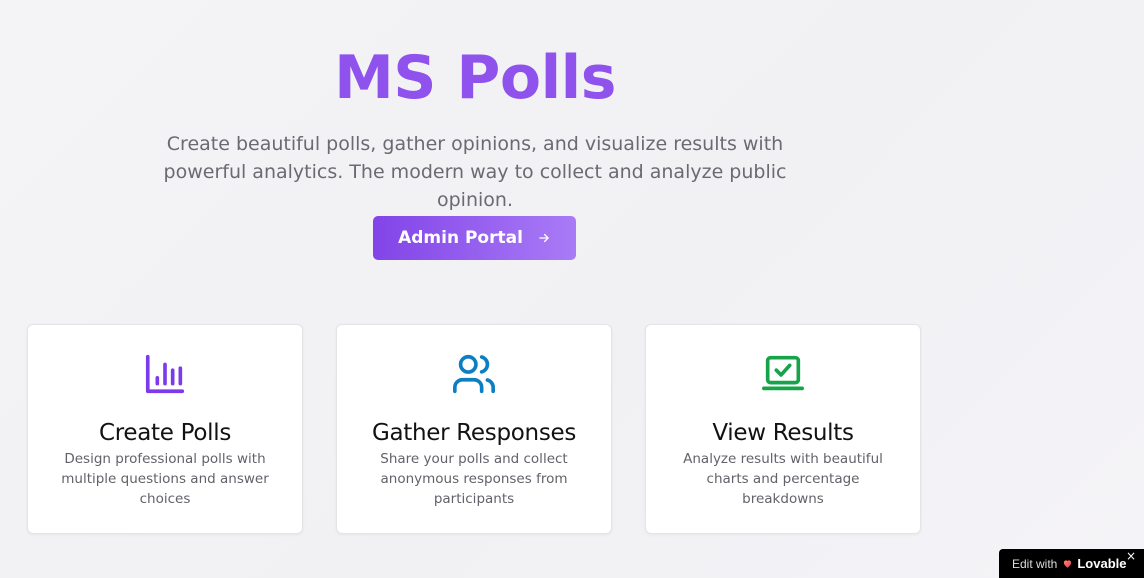 The width and height of the screenshot is (1144, 578). Describe the element at coordinates (1067, 563) in the screenshot. I see `lovable-heart-icon` at that location.